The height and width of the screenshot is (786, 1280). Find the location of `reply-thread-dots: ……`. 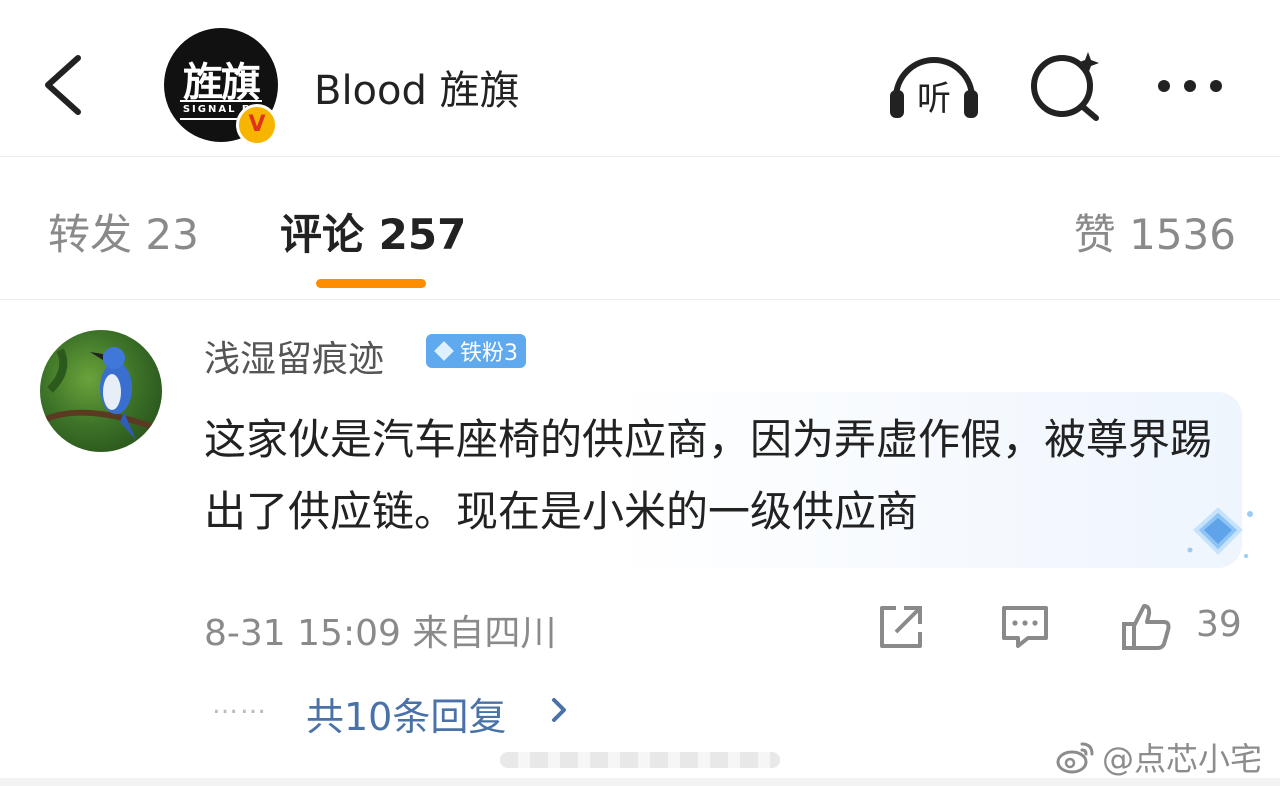

reply-thread-dots: …… is located at coordinates (240, 705).